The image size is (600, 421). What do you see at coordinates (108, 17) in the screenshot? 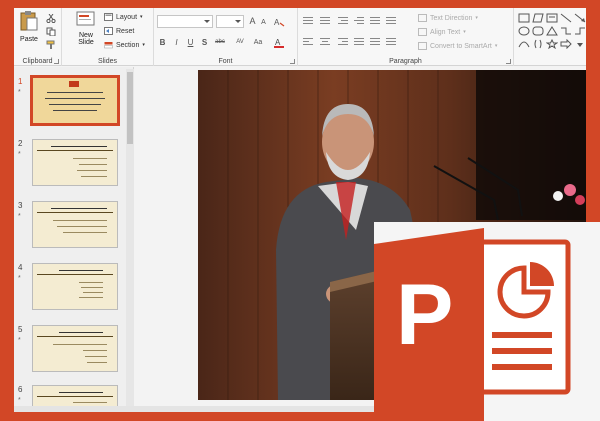
I see `layout-icon` at bounding box center [108, 17].